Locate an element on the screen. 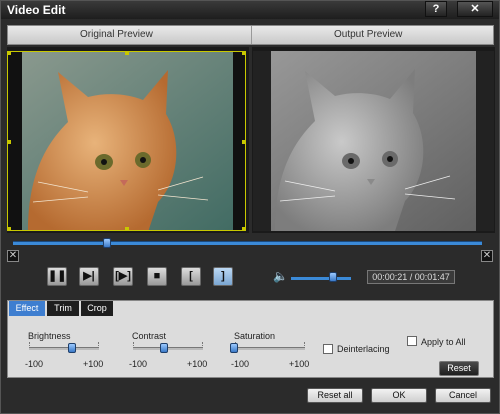  stop-button: ■ is located at coordinates (157, 276).